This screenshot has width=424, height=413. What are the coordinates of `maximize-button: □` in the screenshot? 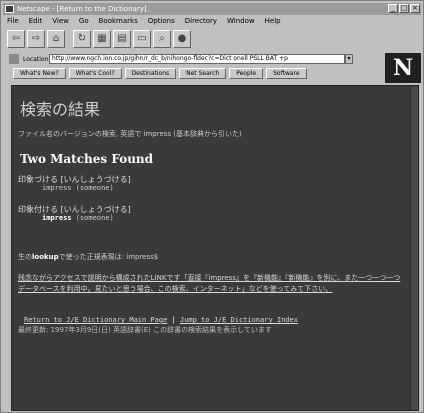 It's located at (404, 8).